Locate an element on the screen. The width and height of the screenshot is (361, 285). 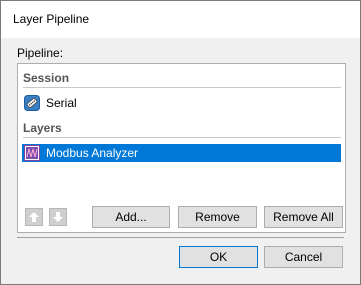
list-item-label: Modbus Analyzer is located at coordinates (92, 153).